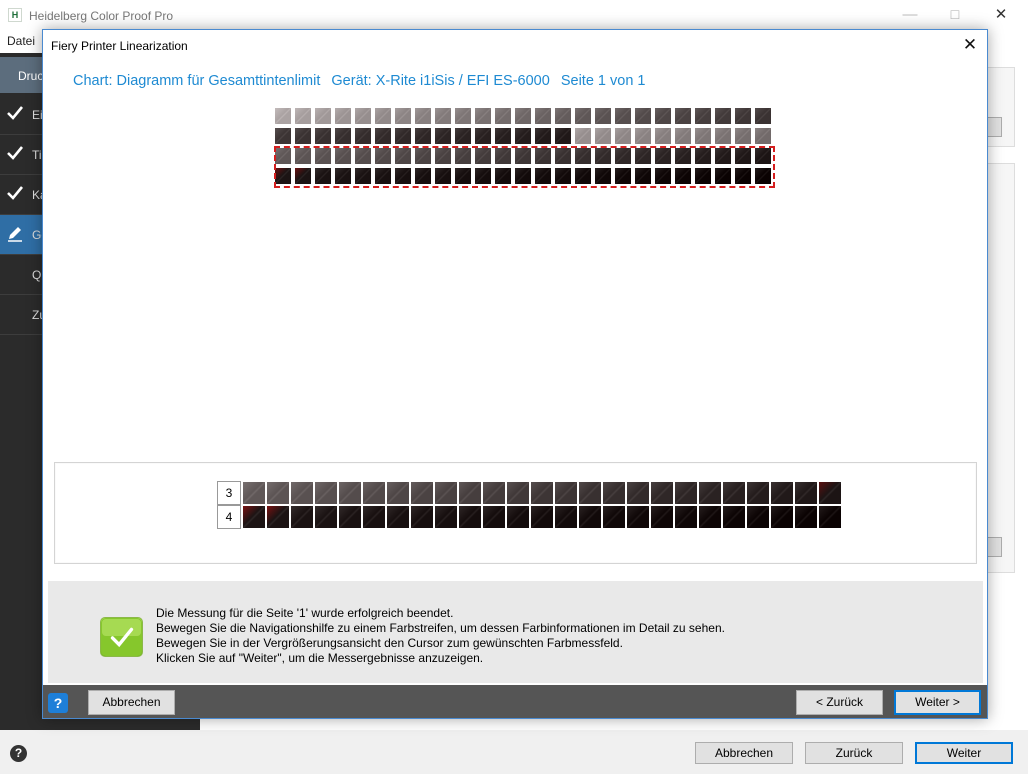 This screenshot has width=1028, height=774. What do you see at coordinates (15, 234) in the screenshot?
I see `edit-pencil-icon` at bounding box center [15, 234].